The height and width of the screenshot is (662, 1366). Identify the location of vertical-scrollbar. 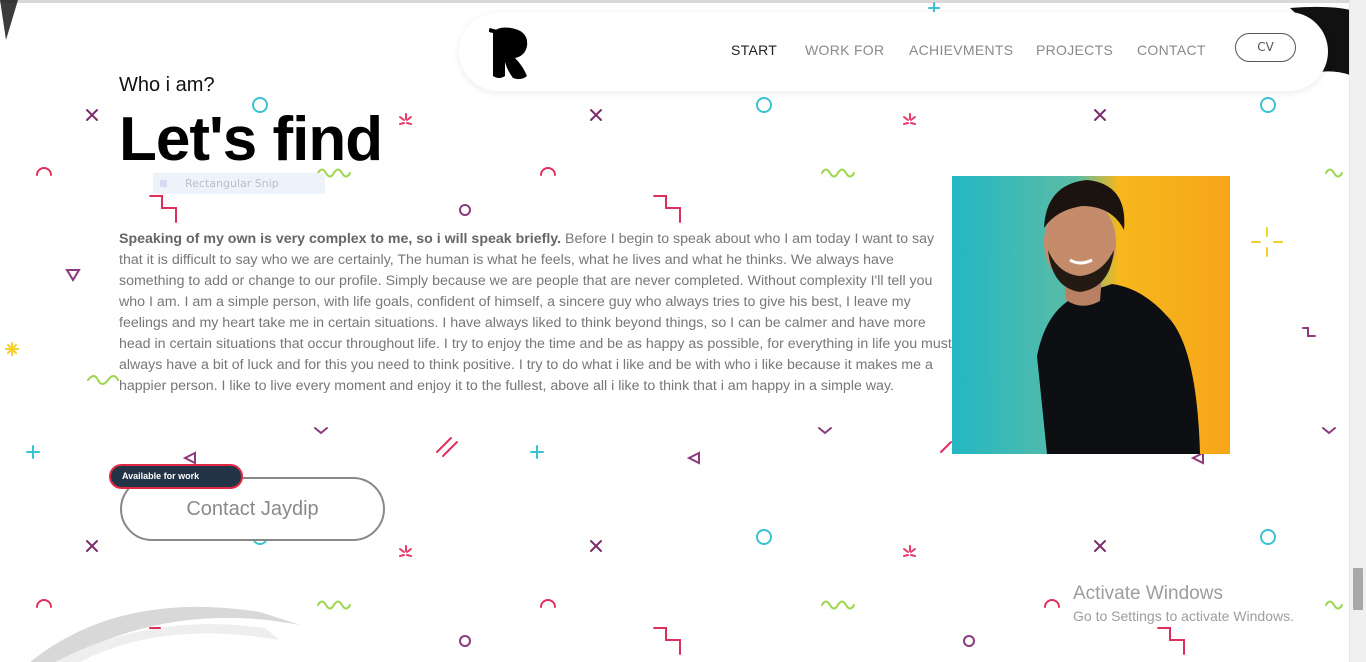
(1357, 331).